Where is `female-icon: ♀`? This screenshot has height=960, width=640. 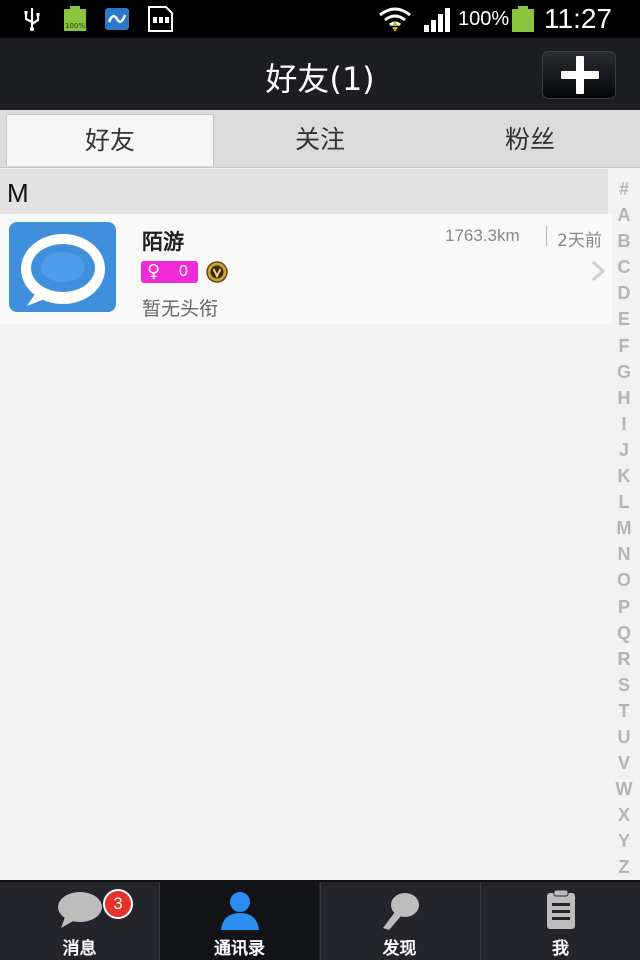 female-icon: ♀ is located at coordinates (154, 271).